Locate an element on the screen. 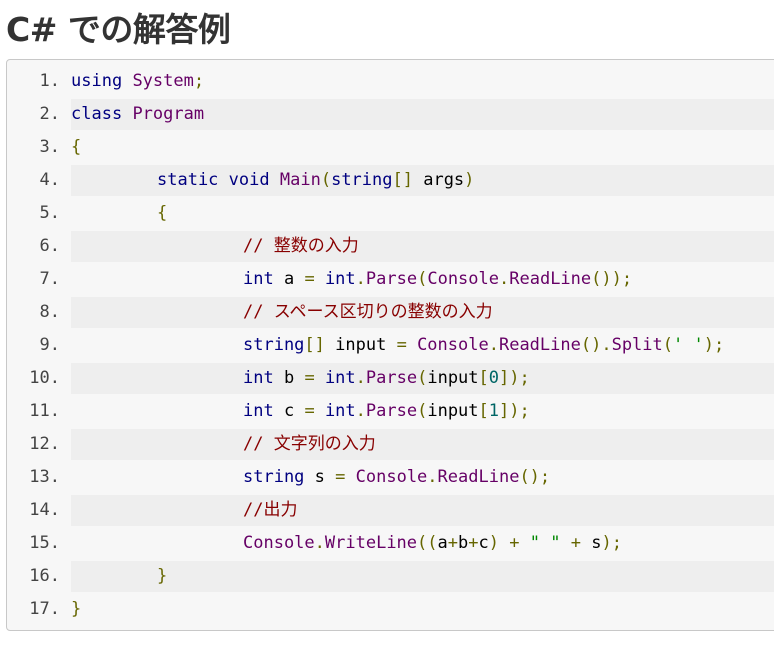  code-text: { is located at coordinates (76, 147).